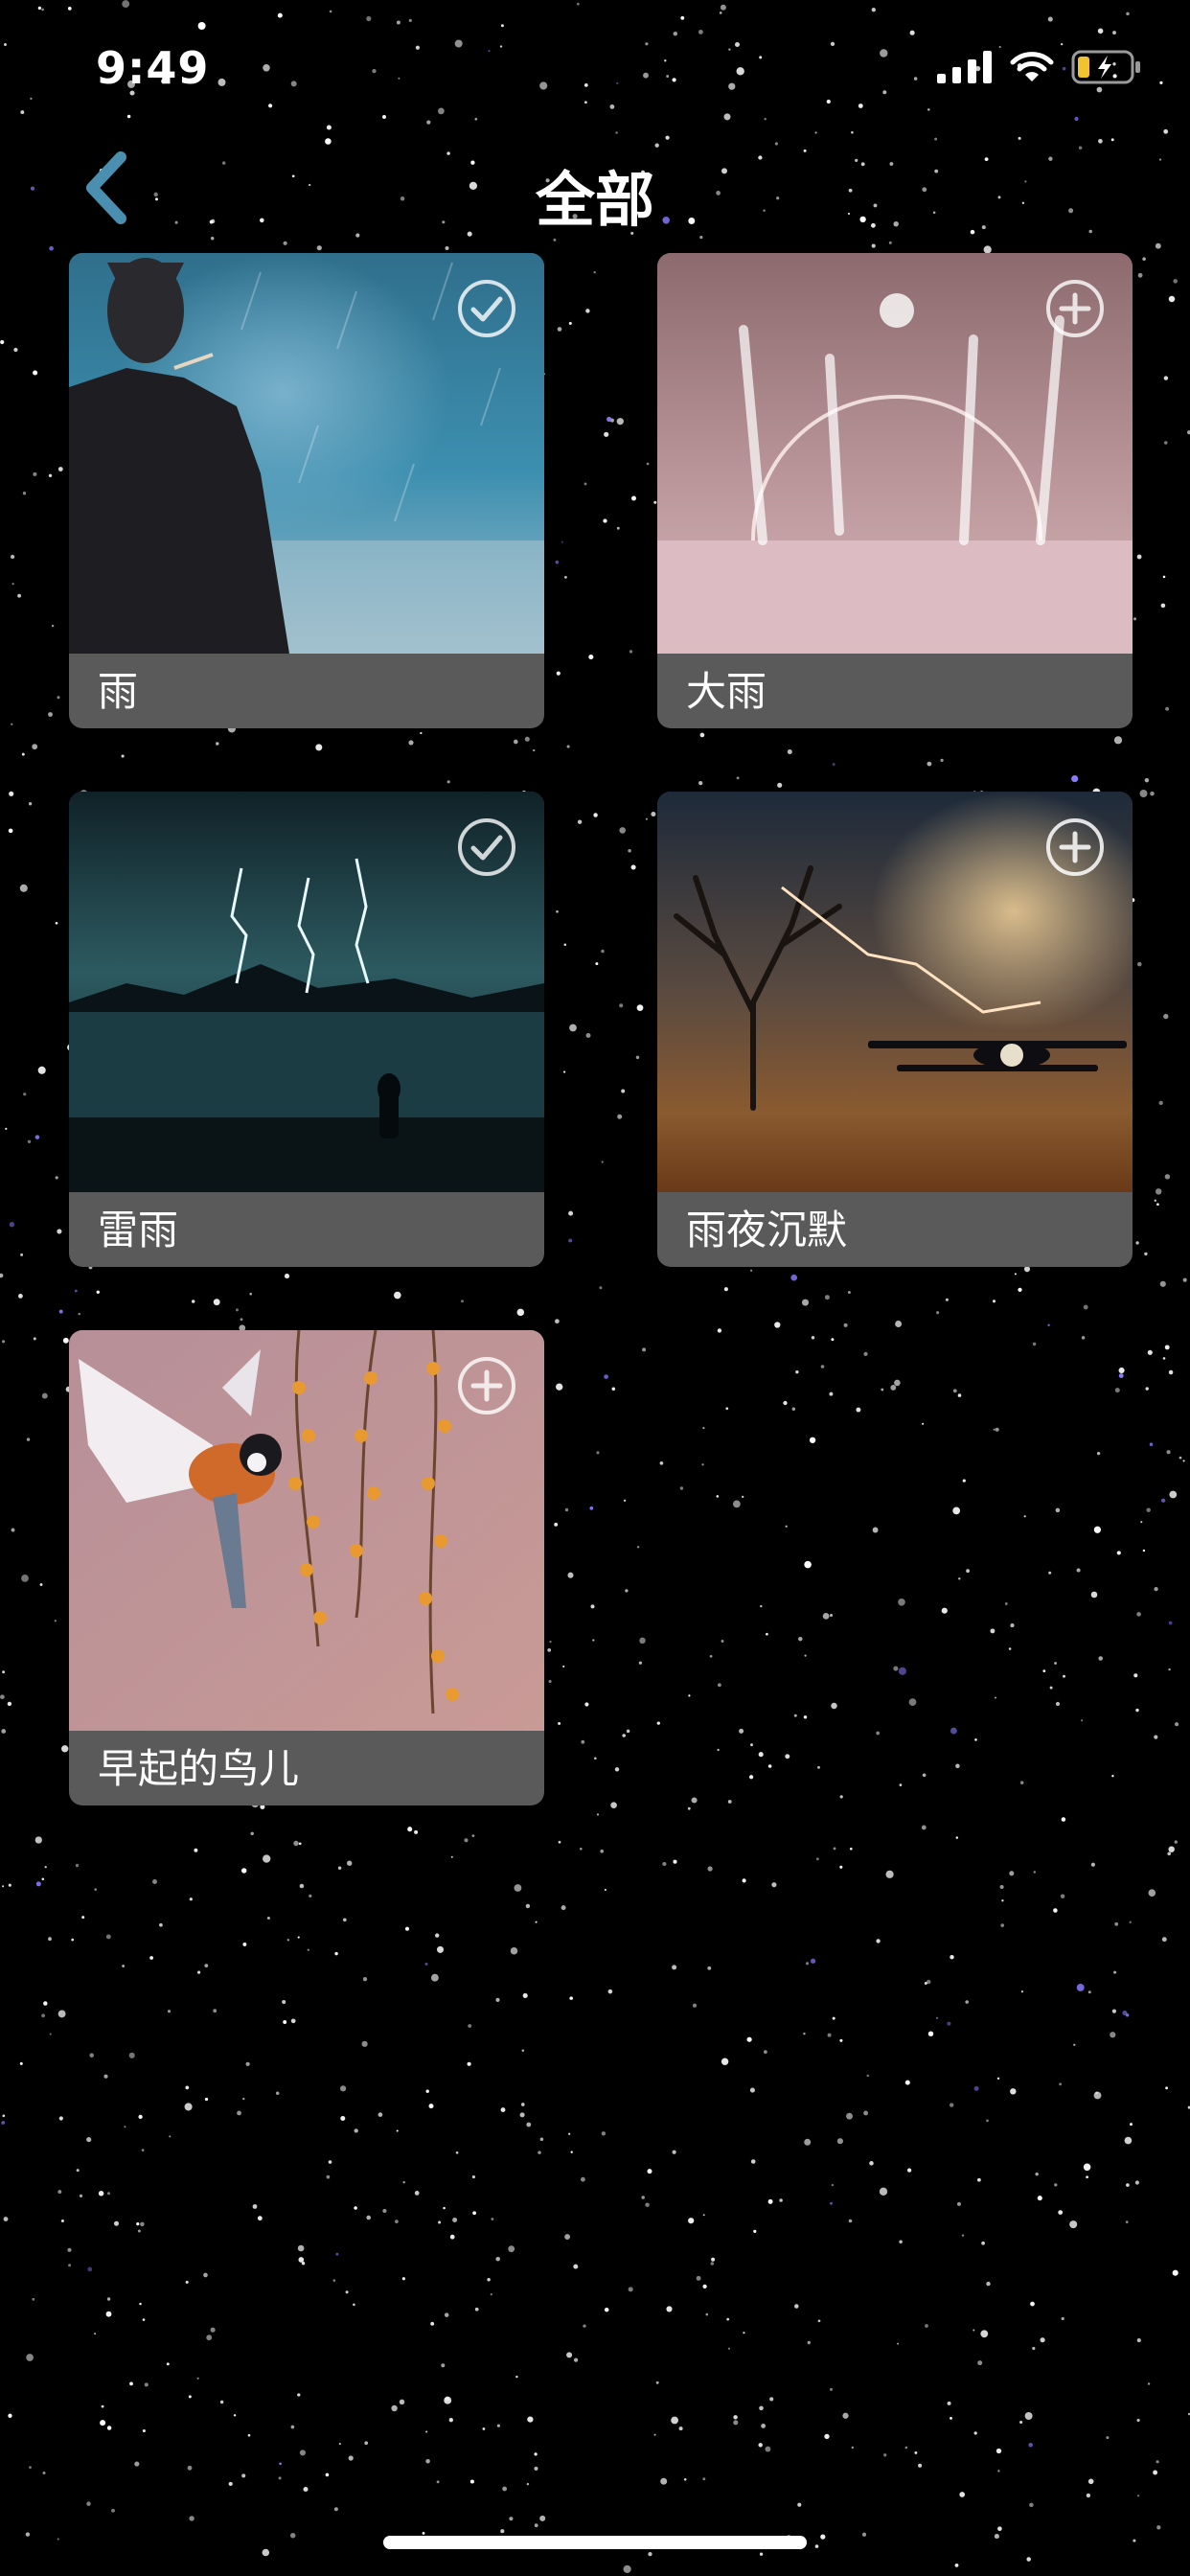  I want to click on sound-card-thunderstorm: 雷雨, so click(307, 1029).